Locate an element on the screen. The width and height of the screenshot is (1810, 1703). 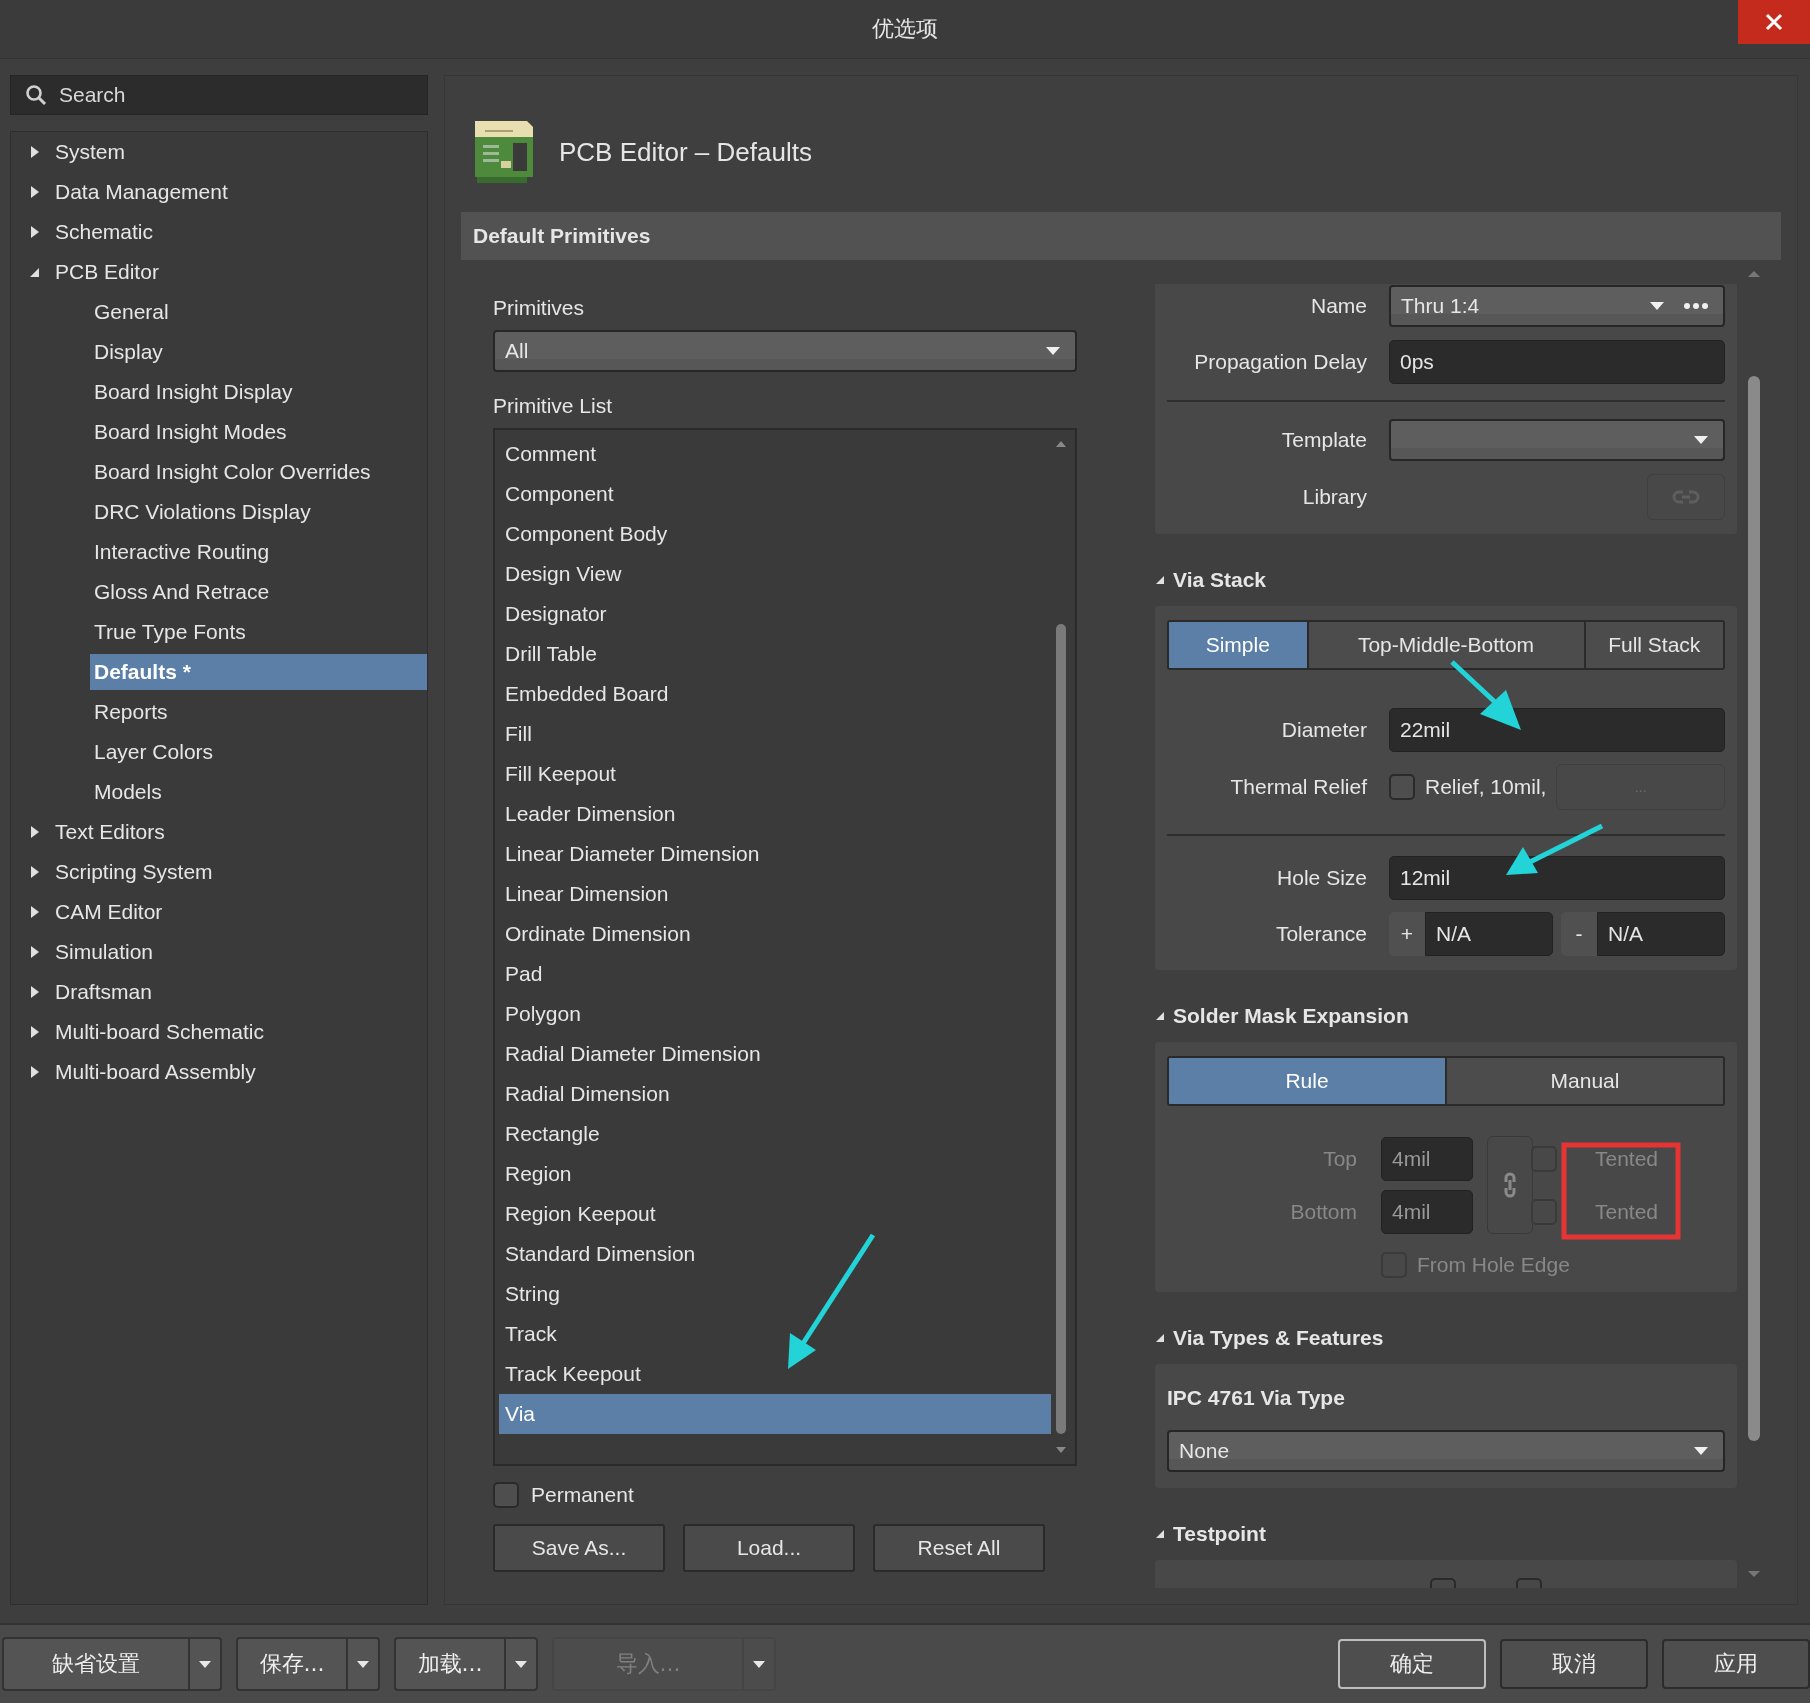
tree-item: Draftsman is located at coordinates (105, 992).